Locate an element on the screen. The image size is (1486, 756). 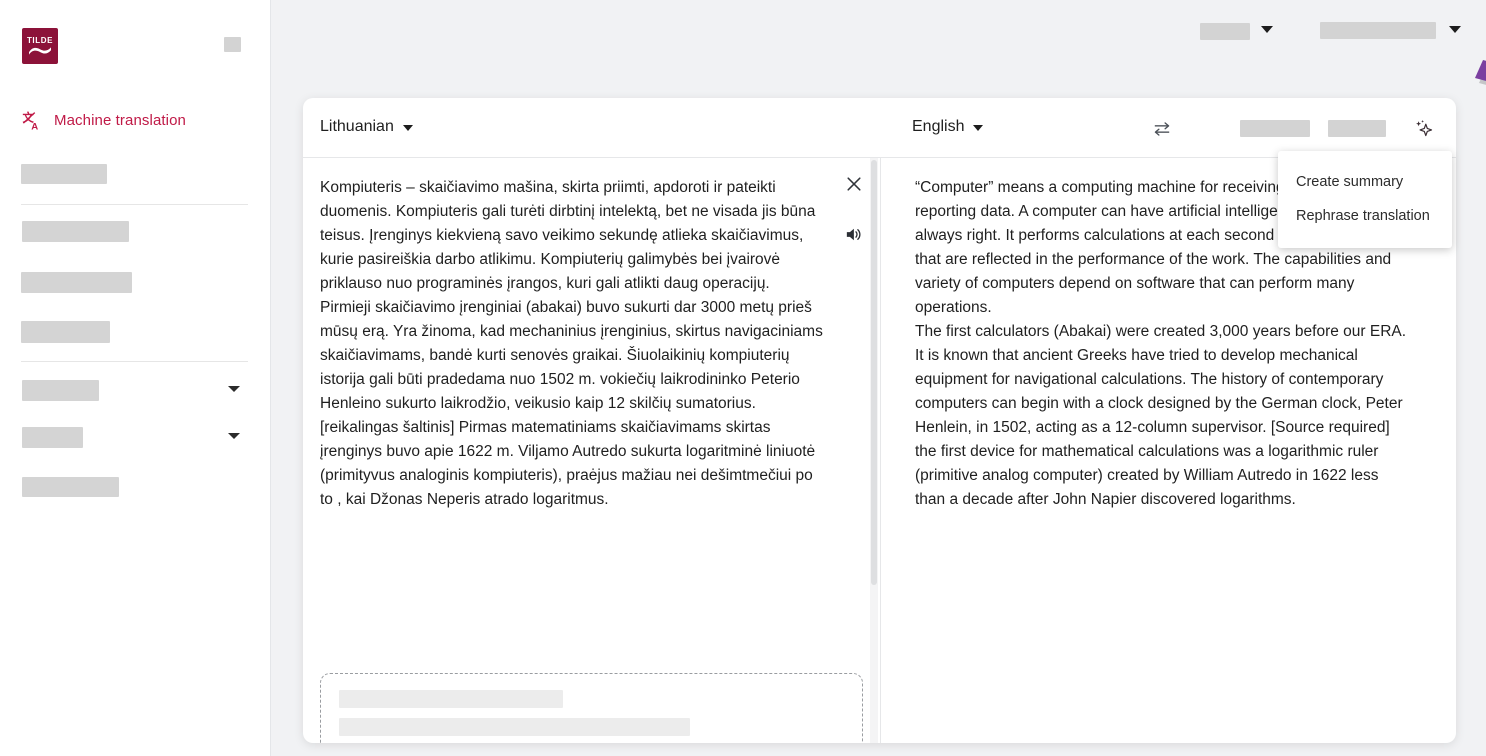
target-language-select: English is located at coordinates (948, 127).